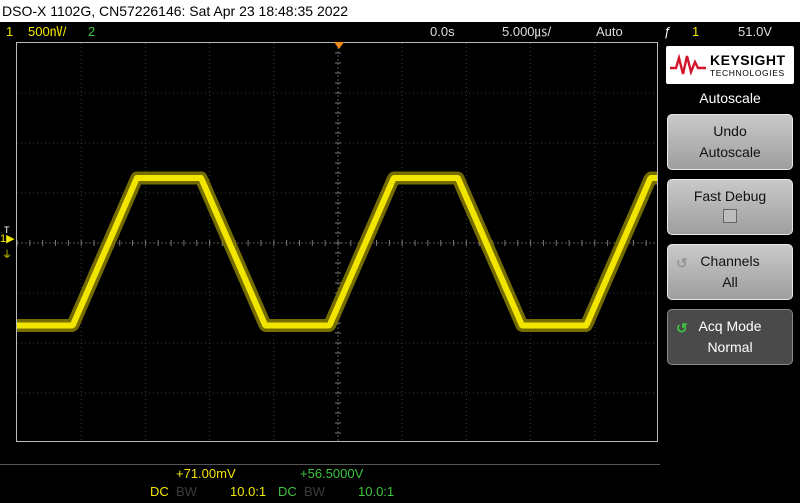 The image size is (800, 503). I want to click on ch2-bw-limit: BW, so click(314, 491).